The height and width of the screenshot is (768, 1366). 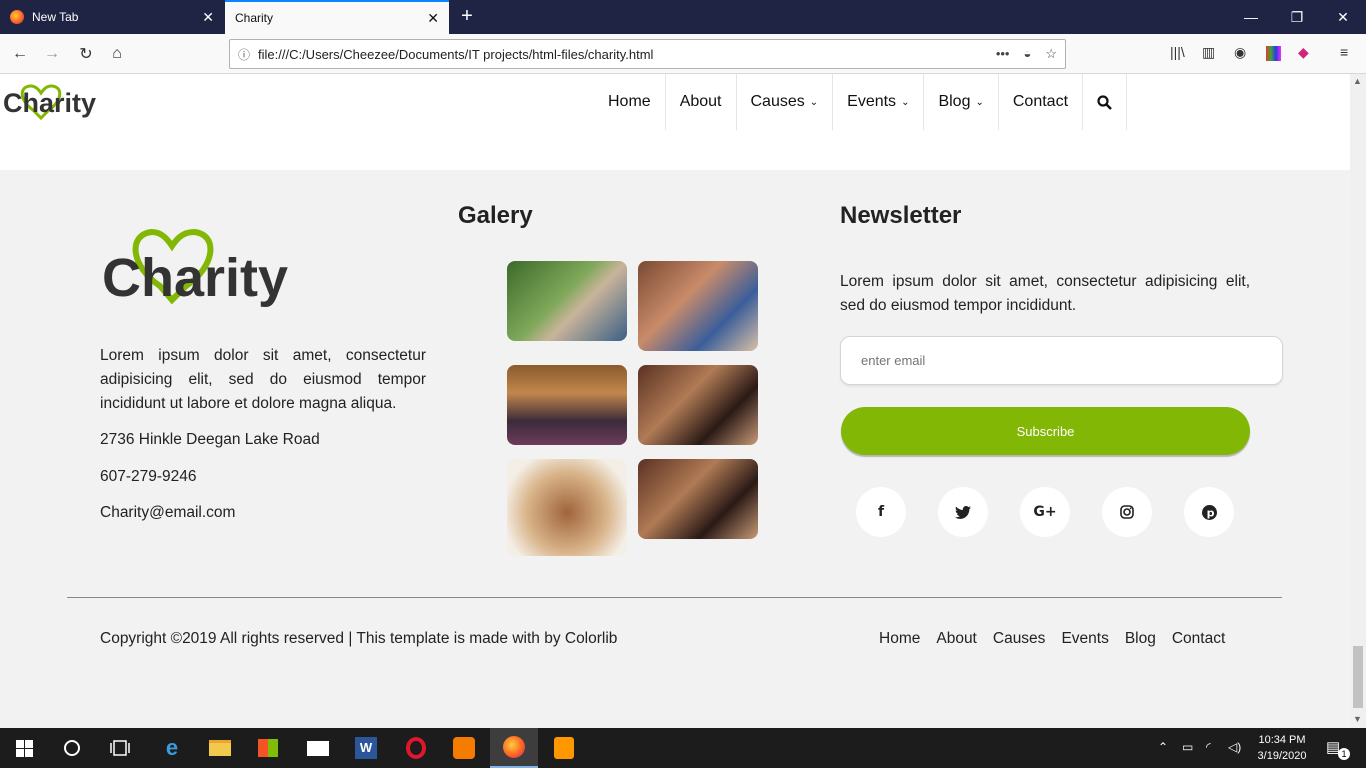 I want to click on menu-item-events: Events ⌄, so click(x=879, y=102).